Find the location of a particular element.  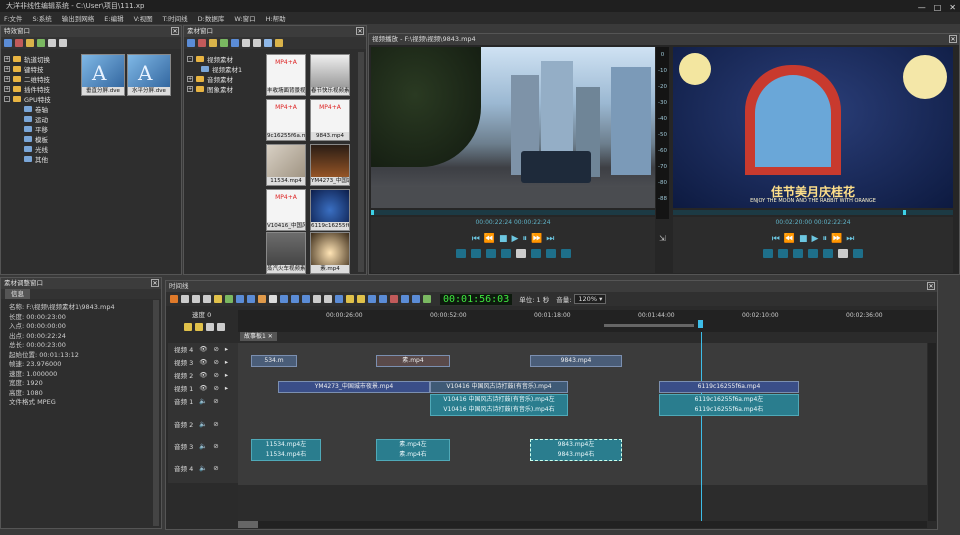

zoom-select: 120% ▾ is located at coordinates (590, 299).